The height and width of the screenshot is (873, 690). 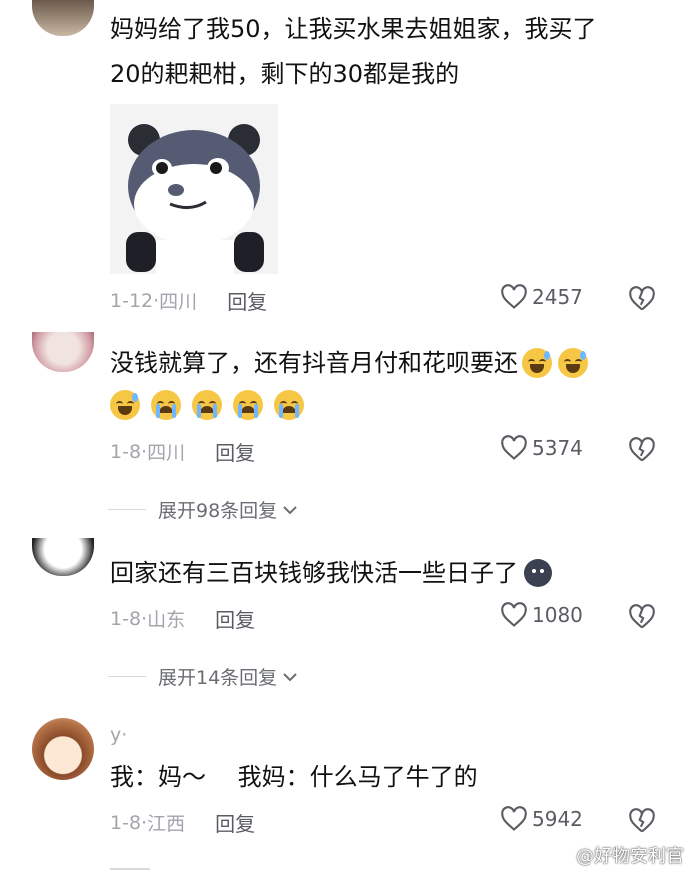 What do you see at coordinates (538, 573) in the screenshot?
I see `dark-rock-emoji` at bounding box center [538, 573].